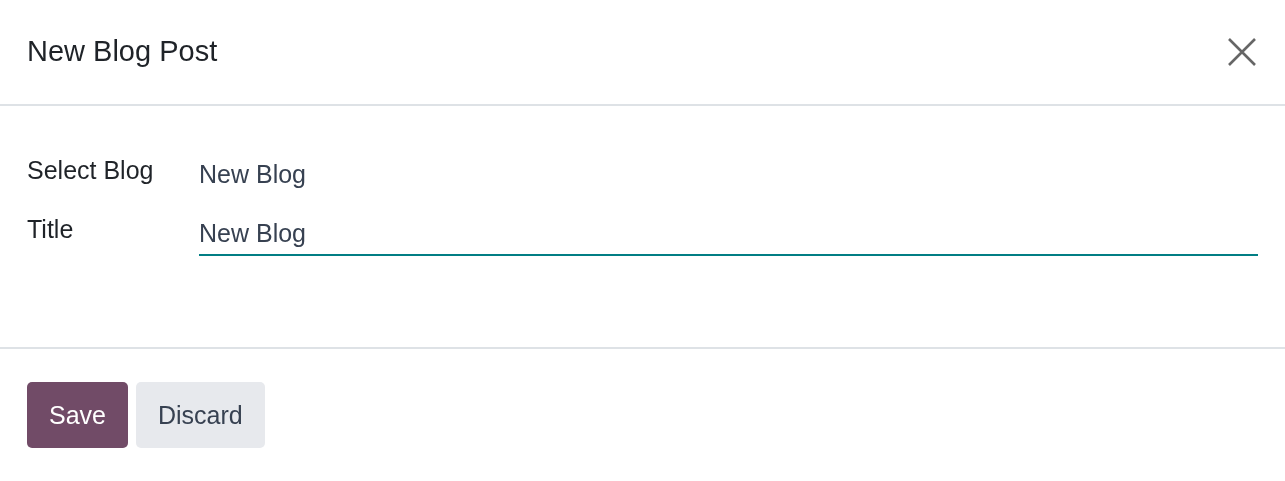 Image resolution: width=1285 pixels, height=481 pixels. I want to click on field-value: New Blog, so click(253, 174).